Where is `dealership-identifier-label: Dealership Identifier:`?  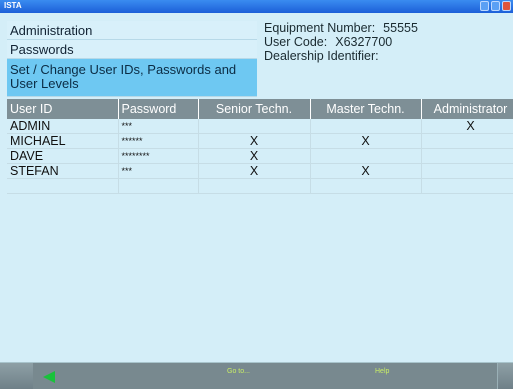
dealership-identifier-label: Dealership Identifier: is located at coordinates (321, 56).